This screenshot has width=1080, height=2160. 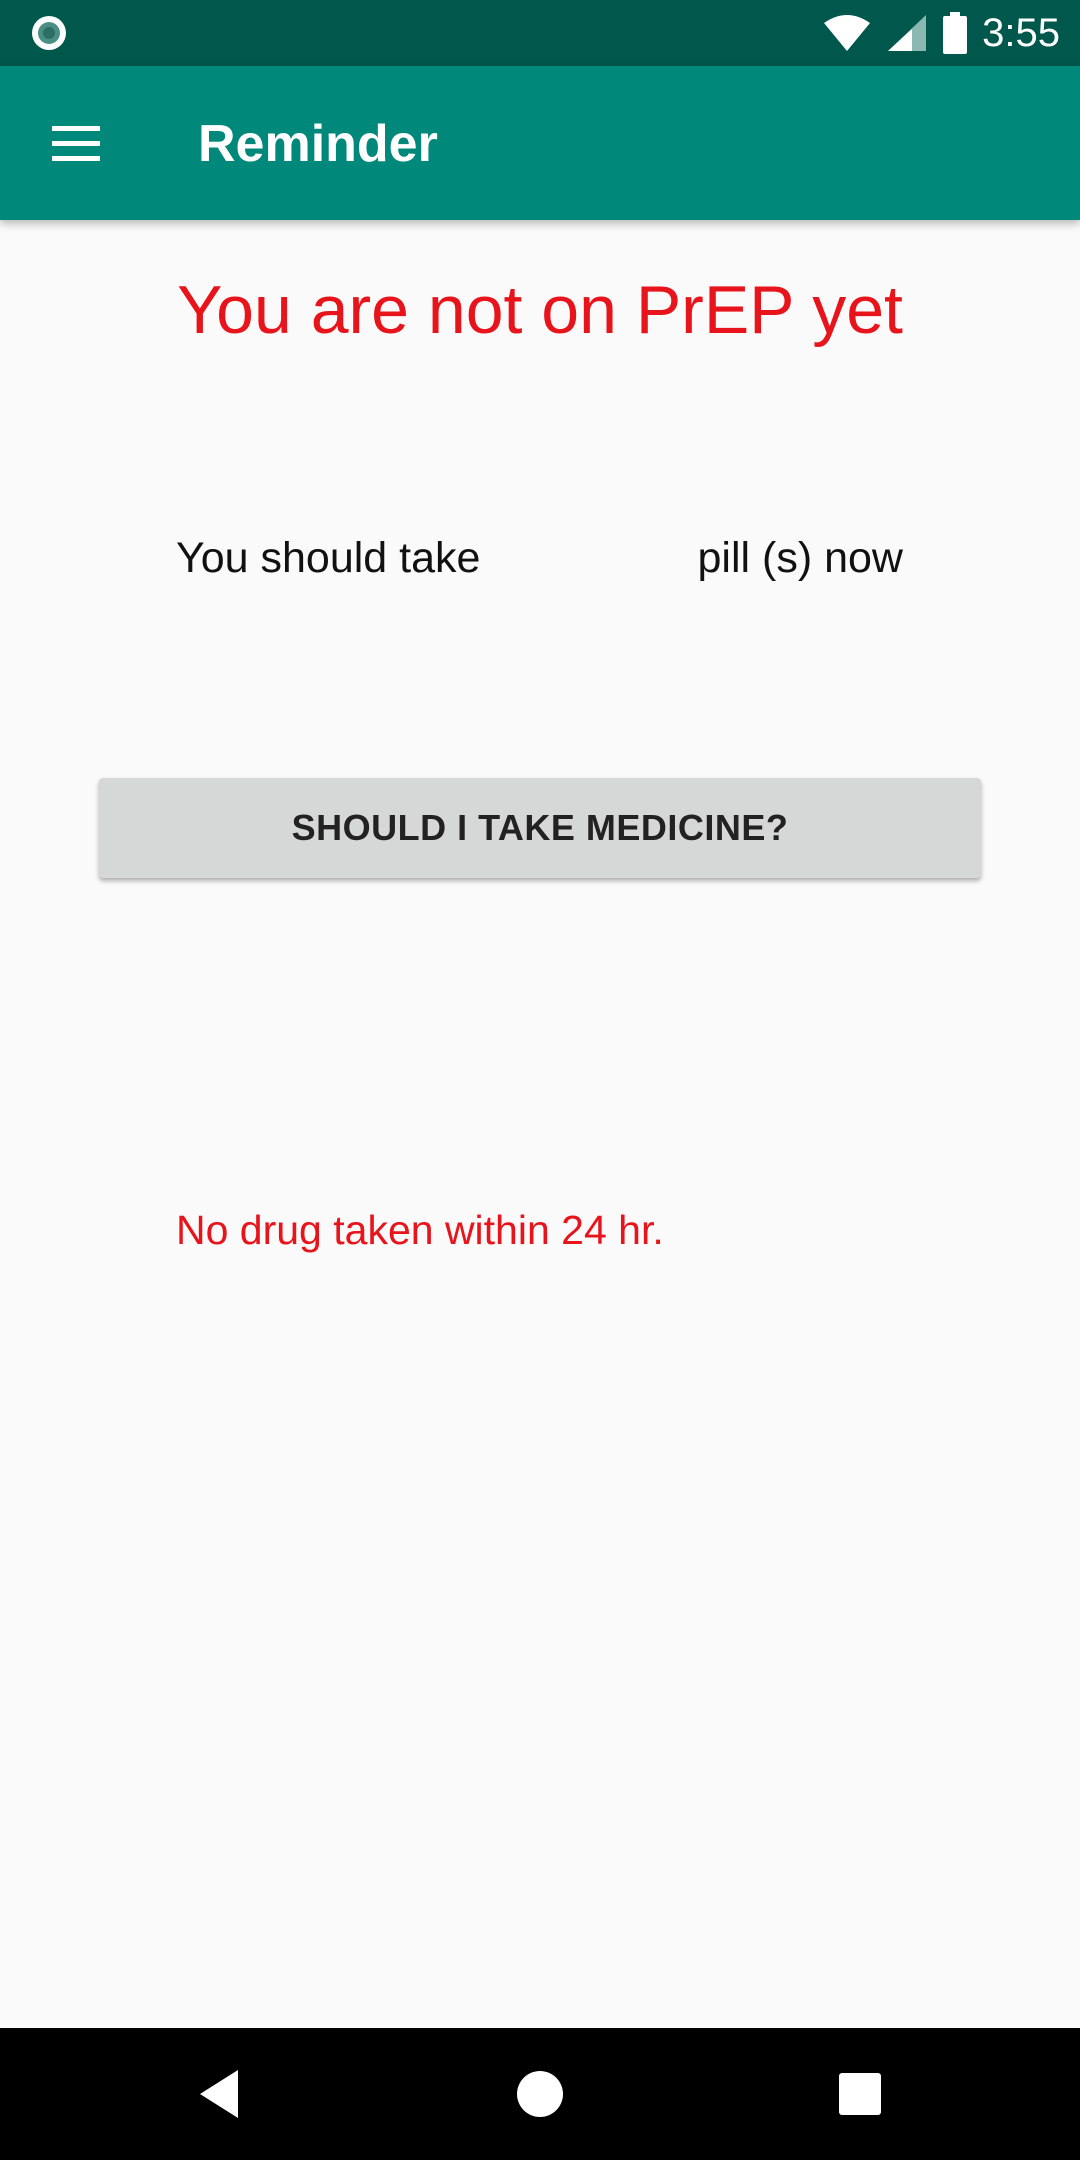 What do you see at coordinates (540, 143) in the screenshot?
I see `app-bar: Reminder` at bounding box center [540, 143].